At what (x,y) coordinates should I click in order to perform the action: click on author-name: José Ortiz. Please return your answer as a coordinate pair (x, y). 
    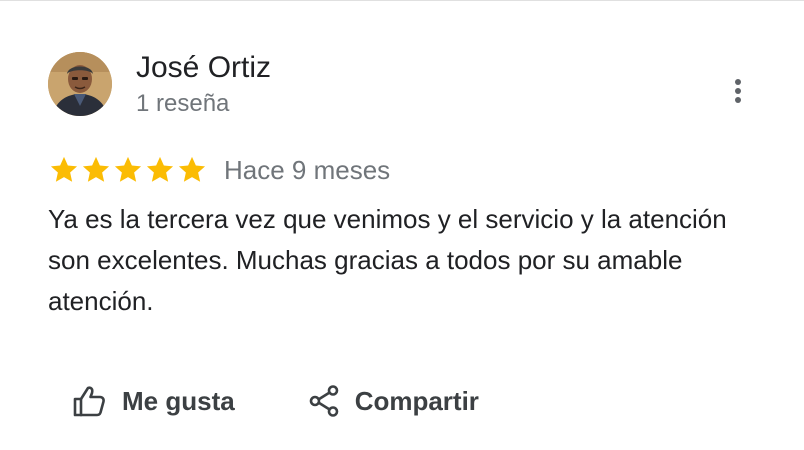
    Looking at the image, I should click on (203, 68).